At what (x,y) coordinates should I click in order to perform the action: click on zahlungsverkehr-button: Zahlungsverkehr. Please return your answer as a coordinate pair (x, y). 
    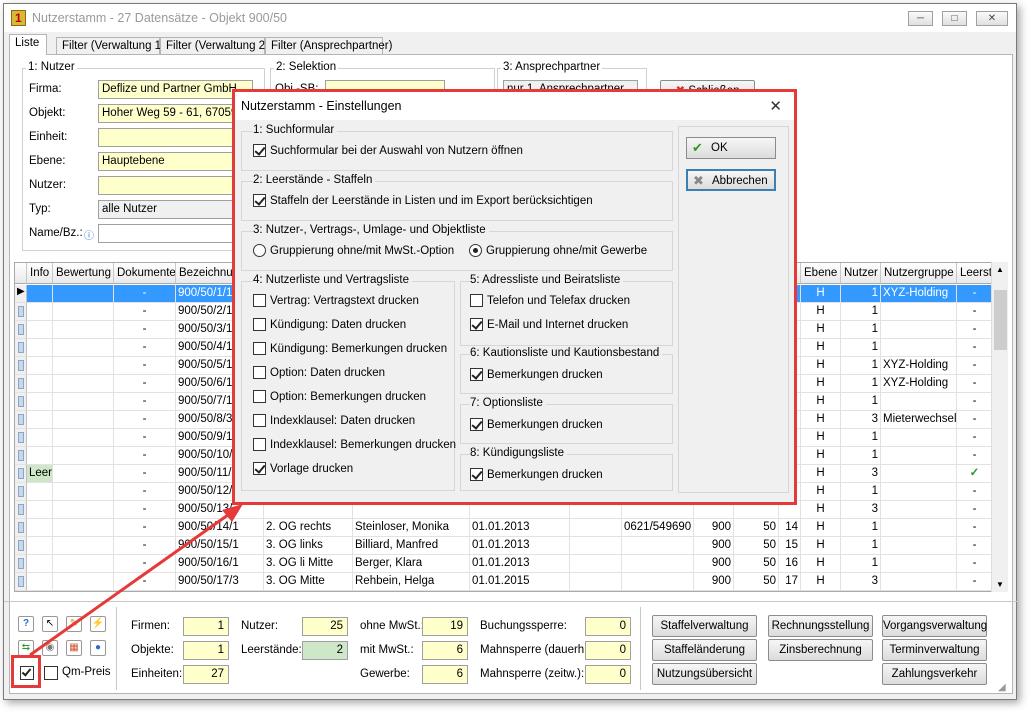
    Looking at the image, I should click on (934, 674).